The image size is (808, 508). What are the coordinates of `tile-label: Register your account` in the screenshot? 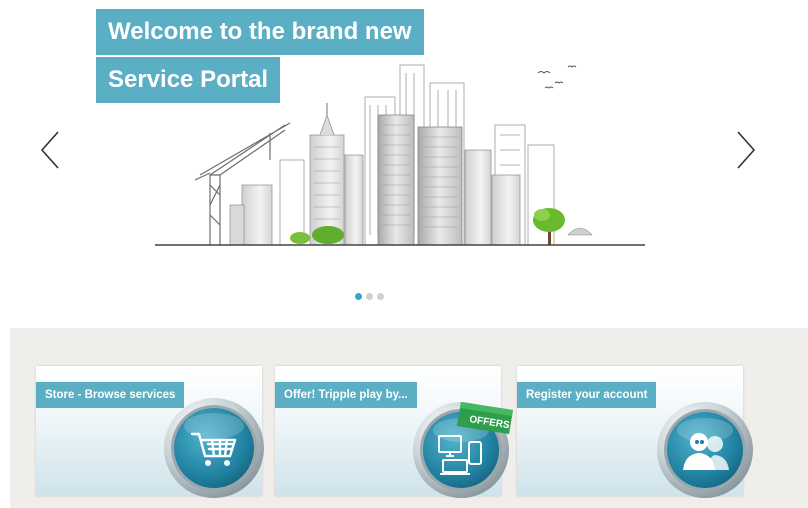 It's located at (587, 395).